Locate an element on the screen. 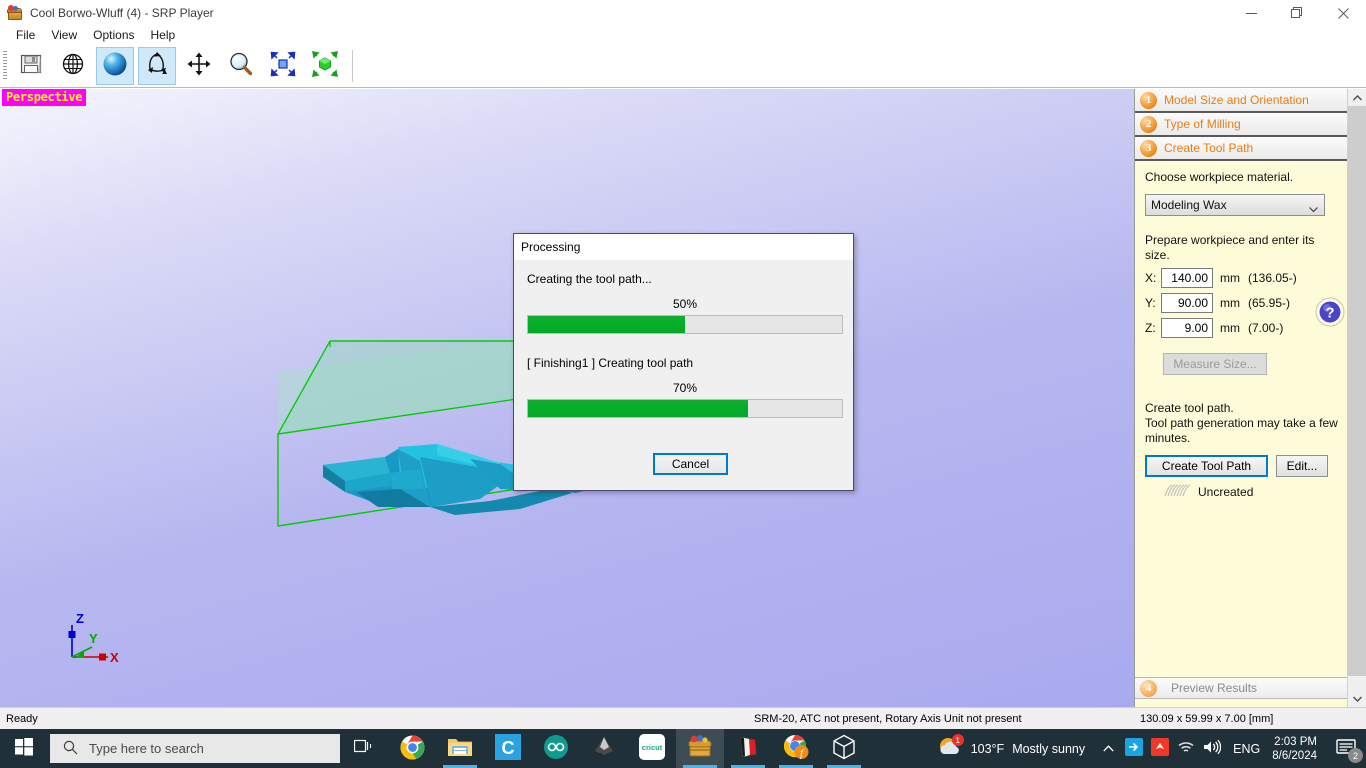 This screenshot has height=768, width=1366. chrome-icon is located at coordinates (412, 749).